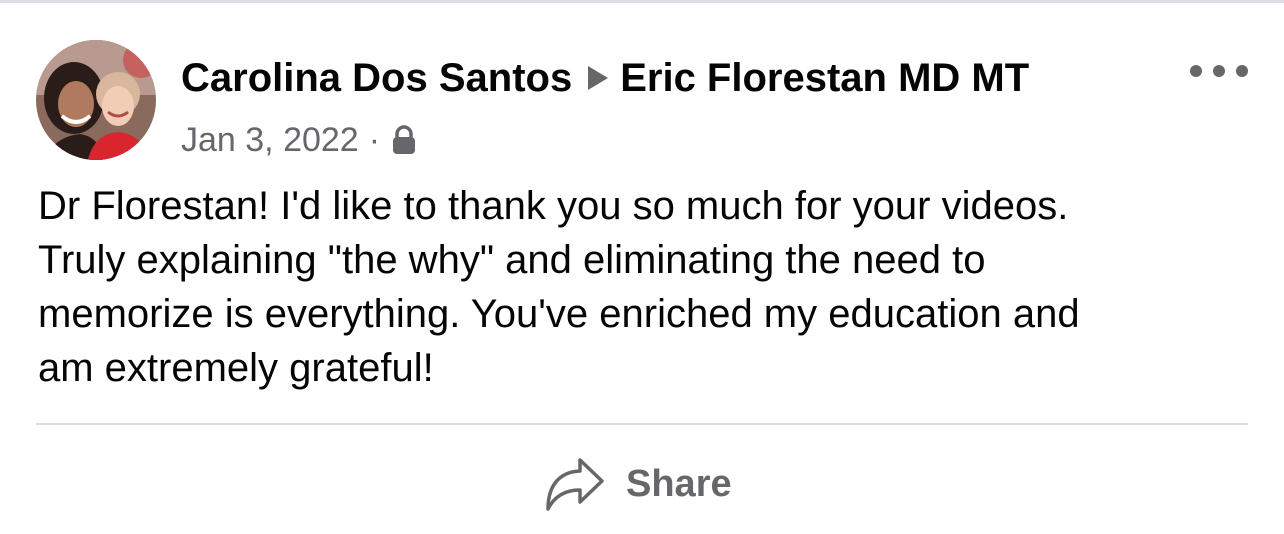 This screenshot has width=1284, height=534. I want to click on share-arrow-icon, so click(575, 484).